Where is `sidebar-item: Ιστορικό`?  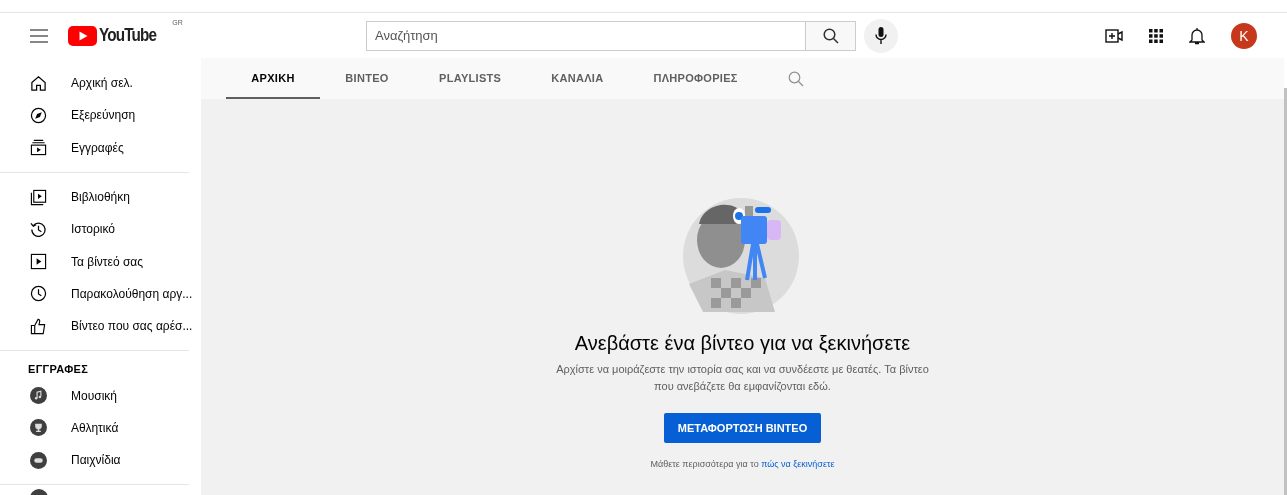
sidebar-item: Ιστορικό is located at coordinates (94, 229).